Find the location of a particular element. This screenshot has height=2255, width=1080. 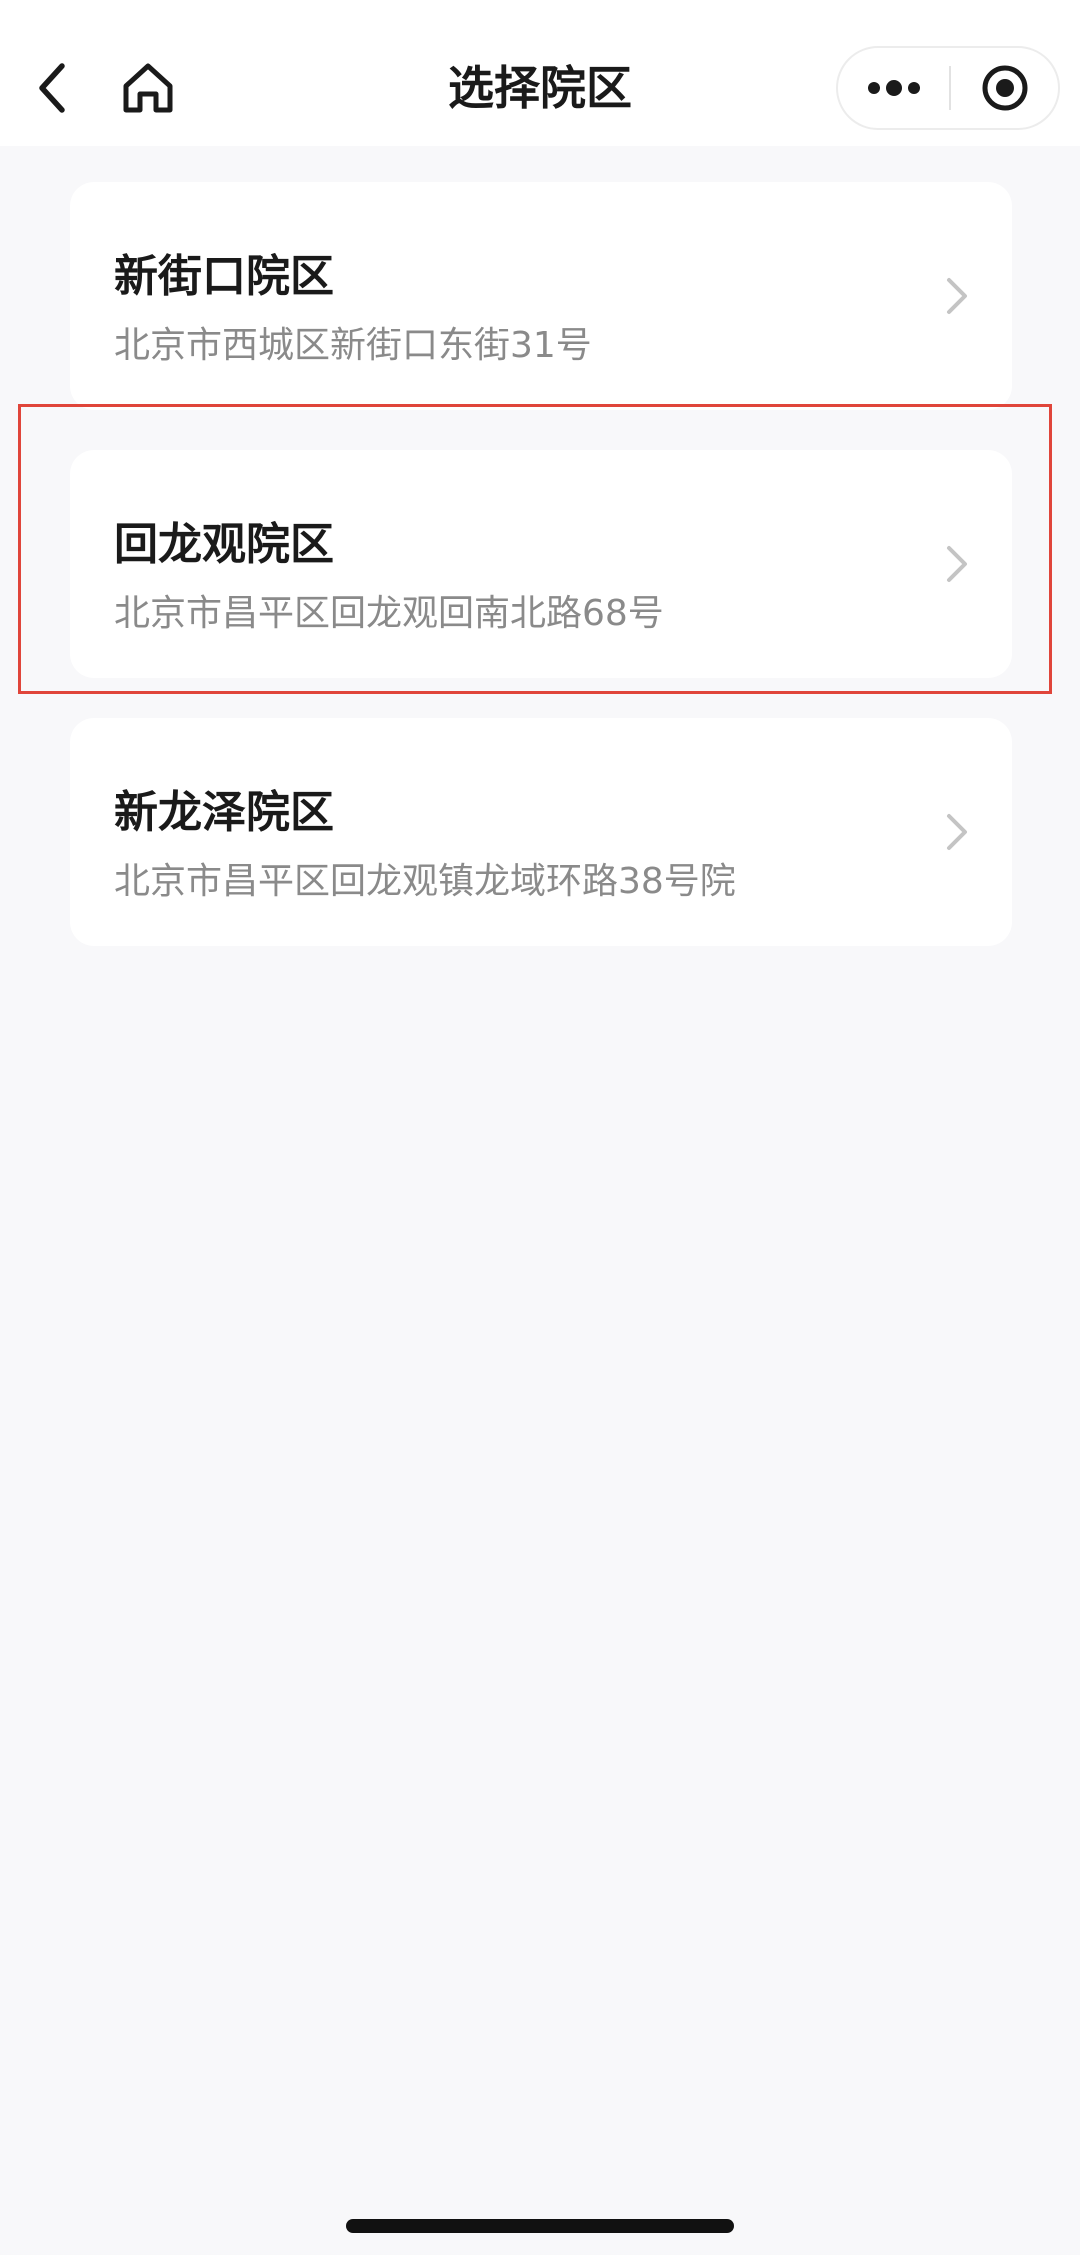

close-miniprogram-button is located at coordinates (1004, 88).